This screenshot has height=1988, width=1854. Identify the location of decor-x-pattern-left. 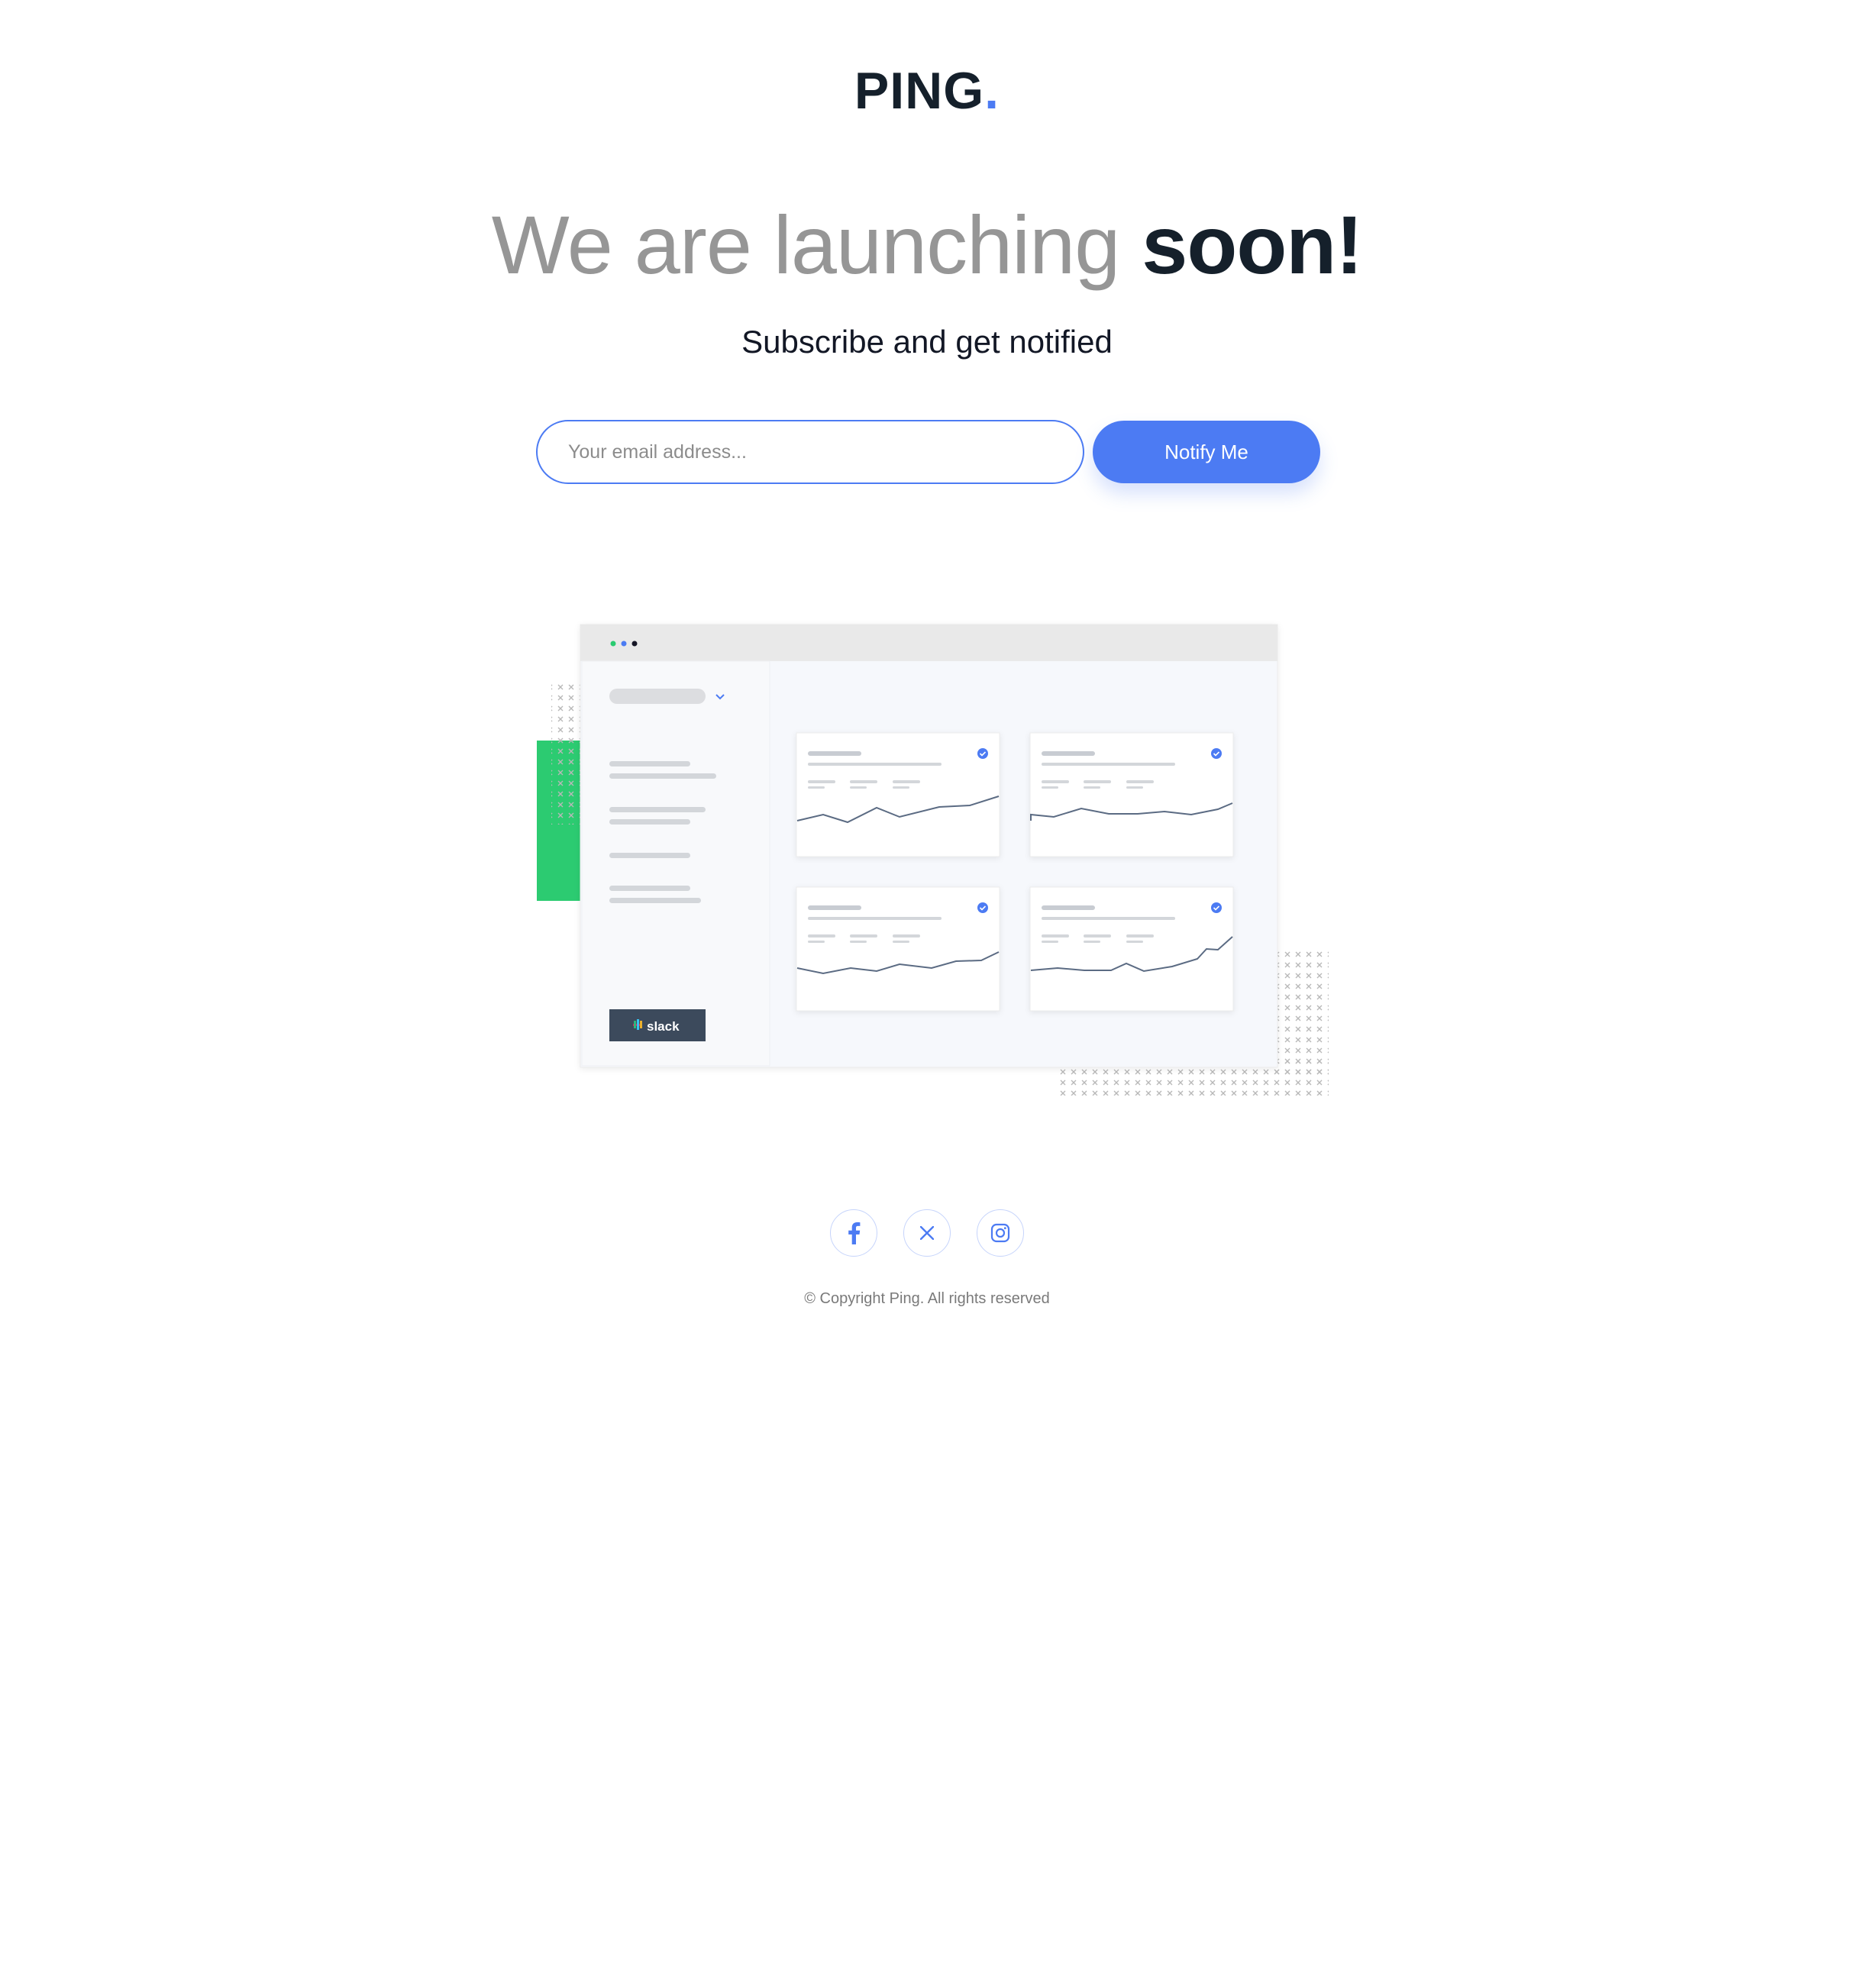
(566, 752).